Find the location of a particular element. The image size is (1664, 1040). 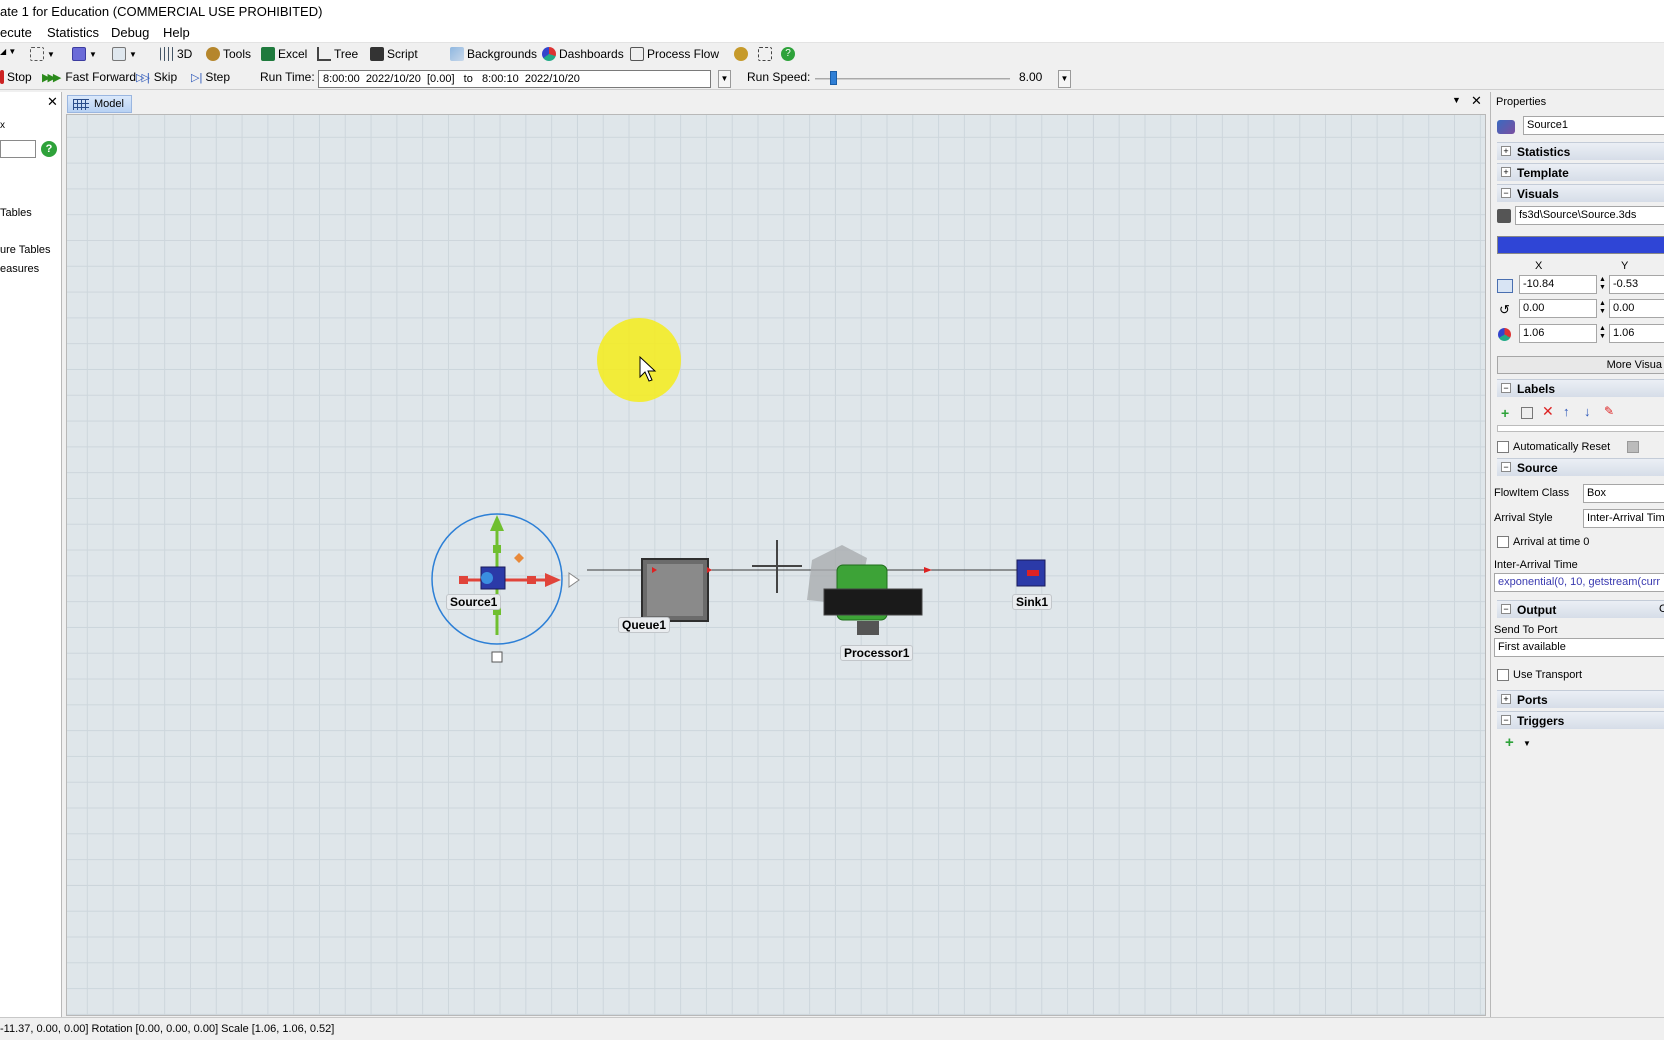

source1-label: Source1 is located at coordinates (474, 602).